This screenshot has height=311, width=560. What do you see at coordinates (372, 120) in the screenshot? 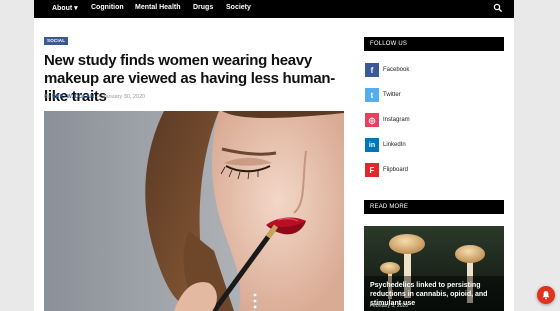
I see `instagram-icon: ◎` at bounding box center [372, 120].